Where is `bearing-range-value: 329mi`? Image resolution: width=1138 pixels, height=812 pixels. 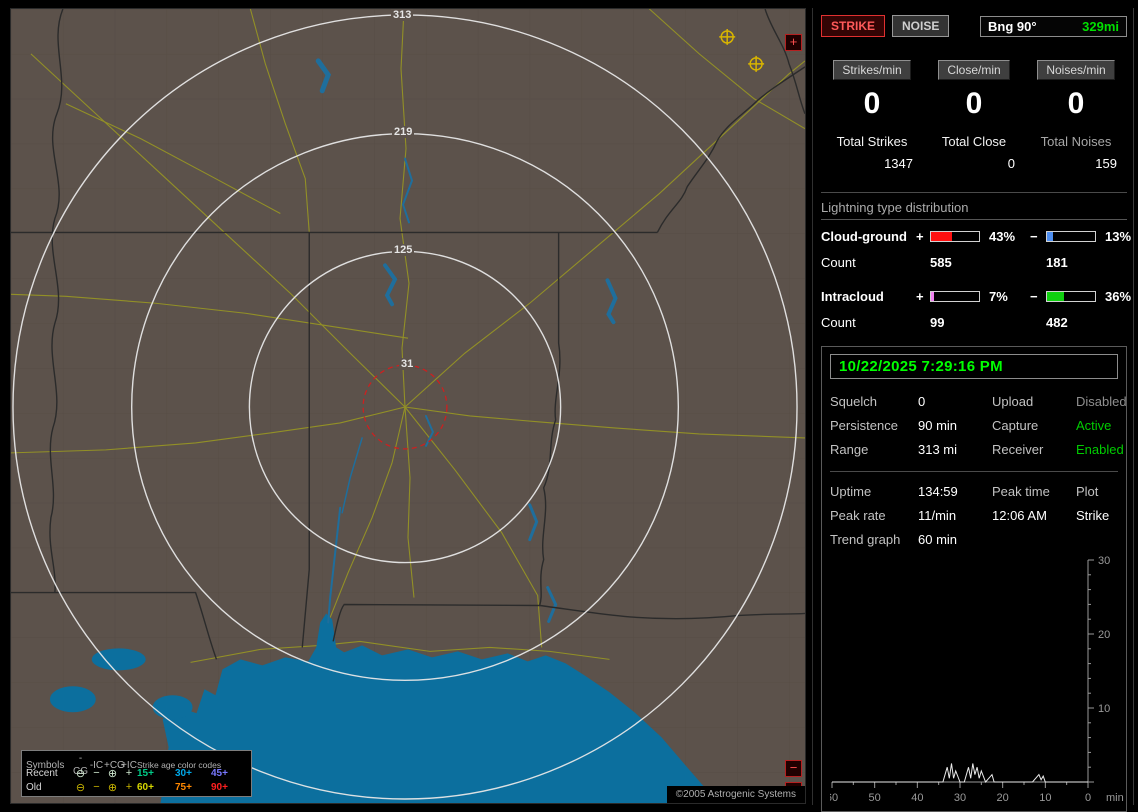 bearing-range-value: 329mi is located at coordinates (1100, 26).